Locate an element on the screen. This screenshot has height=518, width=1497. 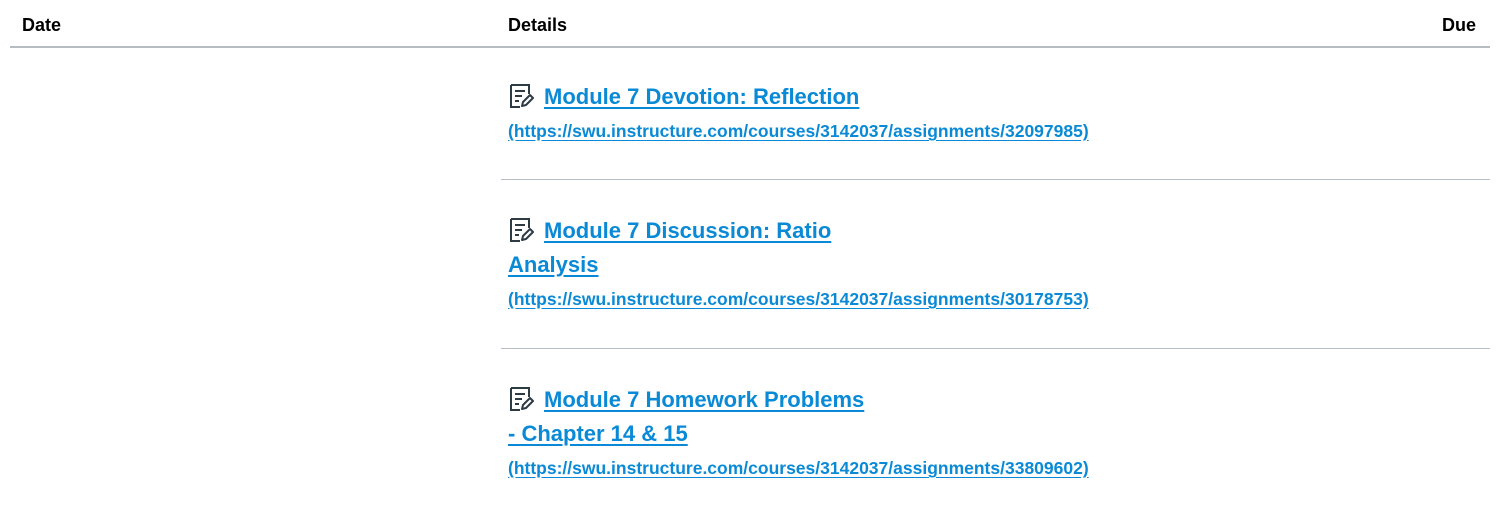
column-header-due: Due is located at coordinates (1458, 25).